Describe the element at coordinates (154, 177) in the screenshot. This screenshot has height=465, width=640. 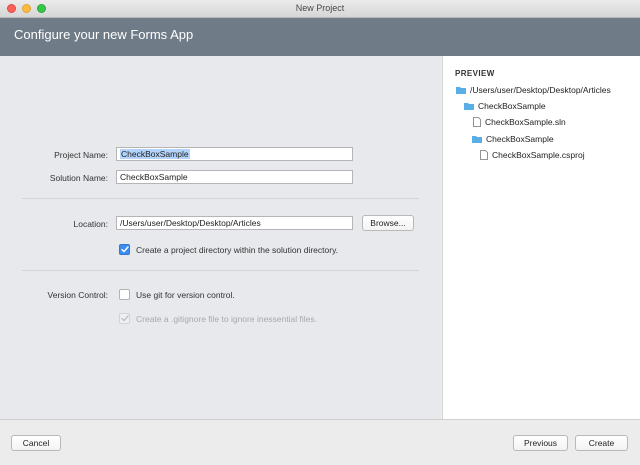
I see `solution-name-value: CheckBoxSample` at that location.